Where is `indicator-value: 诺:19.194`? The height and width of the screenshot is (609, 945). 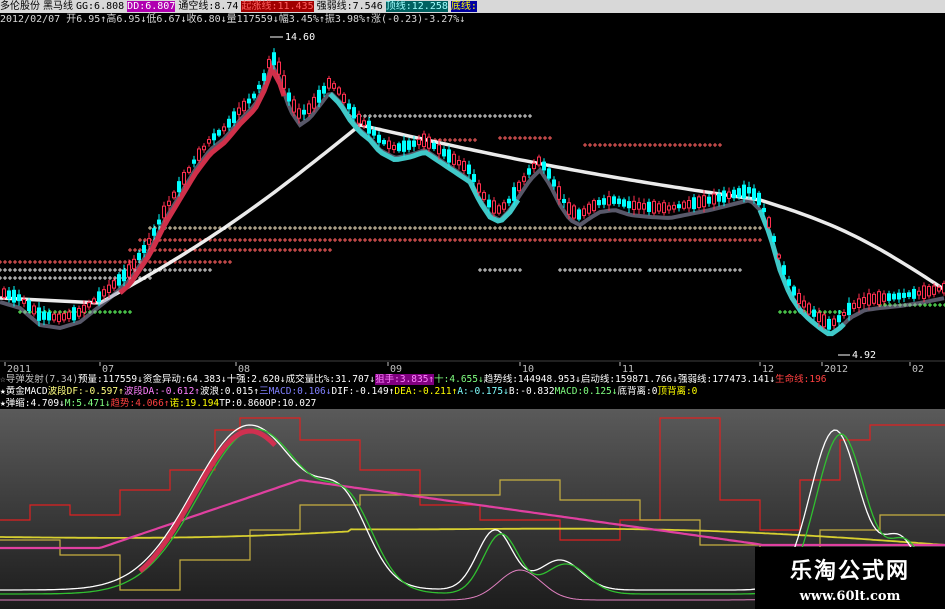
indicator-value: 诺:19.194 is located at coordinates (194, 403).